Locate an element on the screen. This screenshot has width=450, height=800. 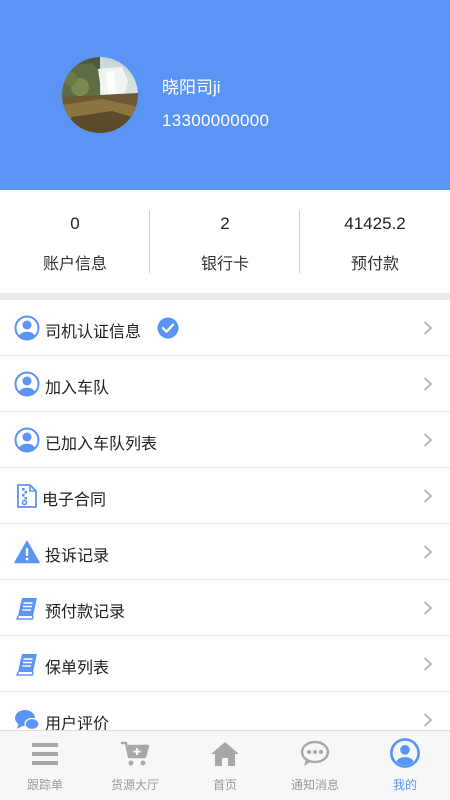
bottom-tab-bar: 跟踪单 货源大厅 首页 通知消息 我的 is located at coordinates (225, 765).